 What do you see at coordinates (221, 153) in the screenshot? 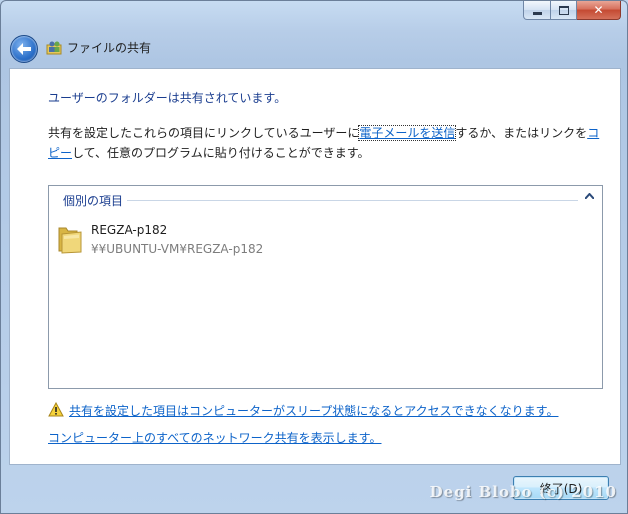
I see `desc-text-3: して、任意のプログラムに貼り付けることができます。` at bounding box center [221, 153].